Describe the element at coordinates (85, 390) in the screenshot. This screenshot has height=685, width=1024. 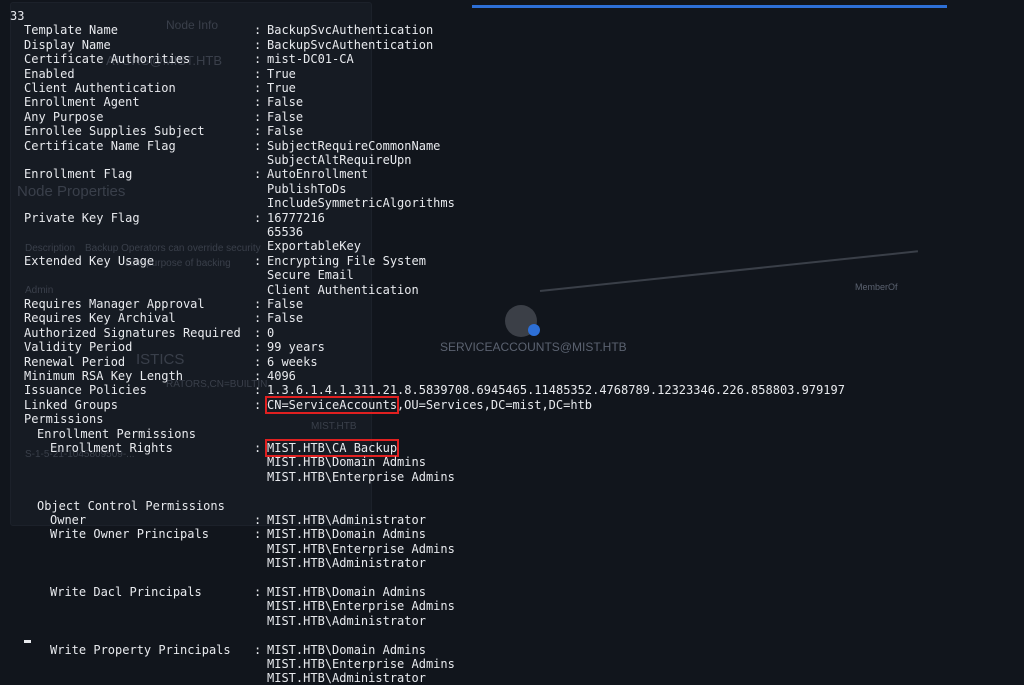
I see `field-key: Issuance Policies` at that location.